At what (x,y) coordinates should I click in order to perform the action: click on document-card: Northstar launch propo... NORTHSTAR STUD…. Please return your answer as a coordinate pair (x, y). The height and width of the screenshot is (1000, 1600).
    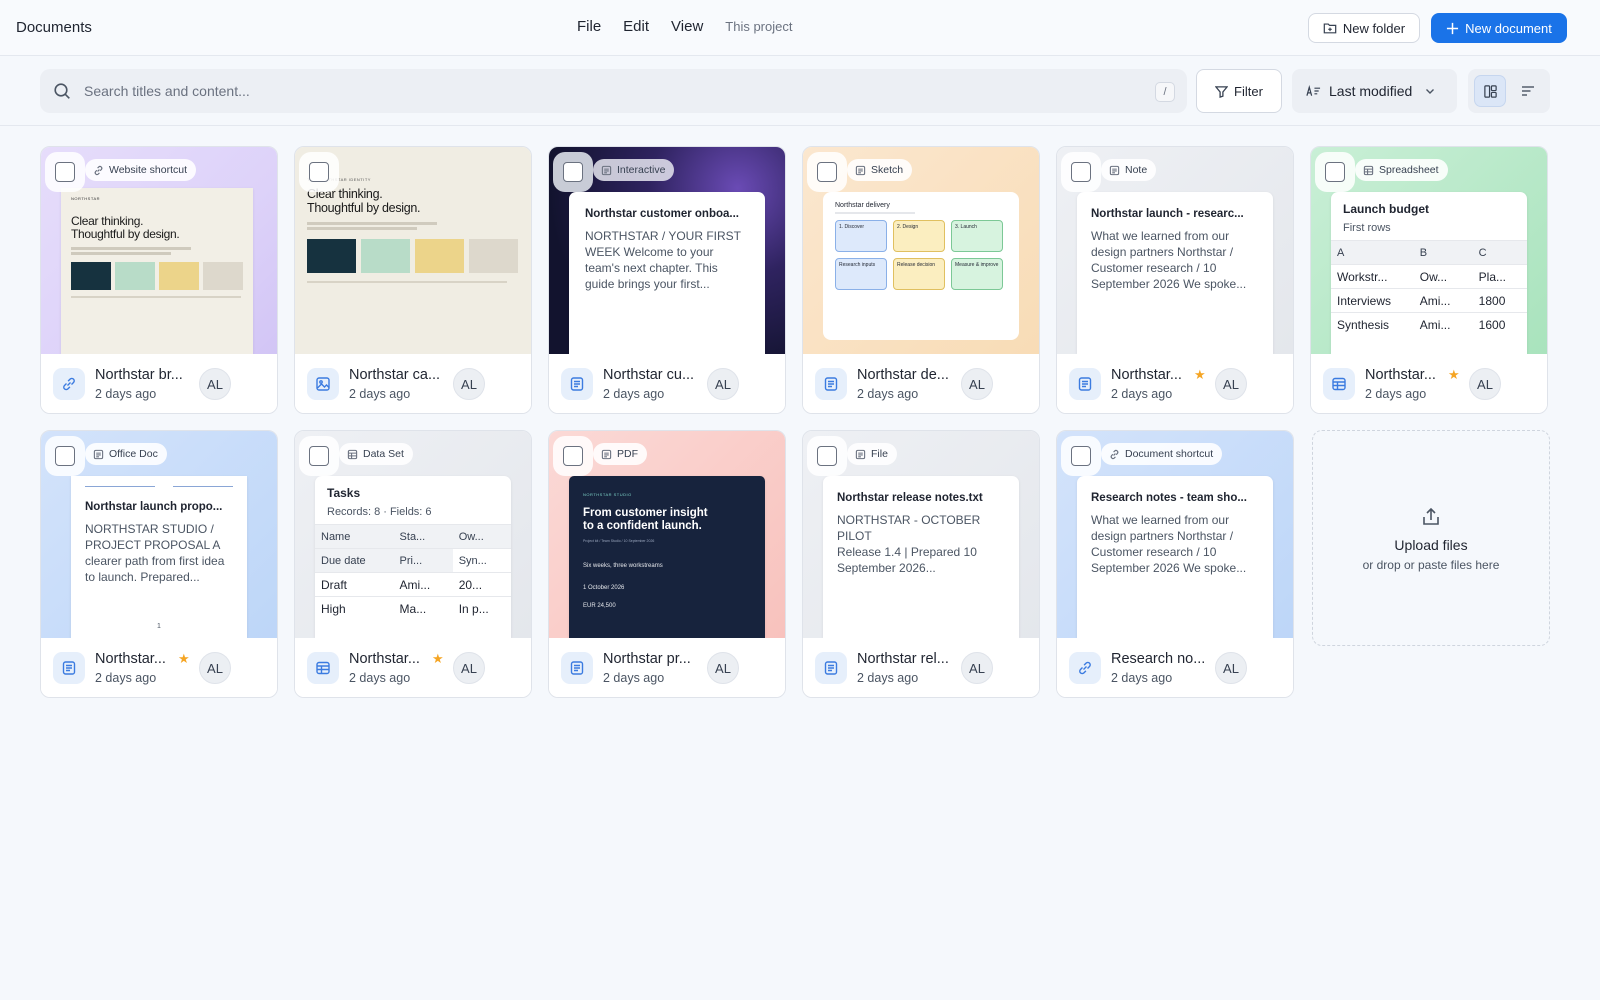
    Looking at the image, I should click on (159, 564).